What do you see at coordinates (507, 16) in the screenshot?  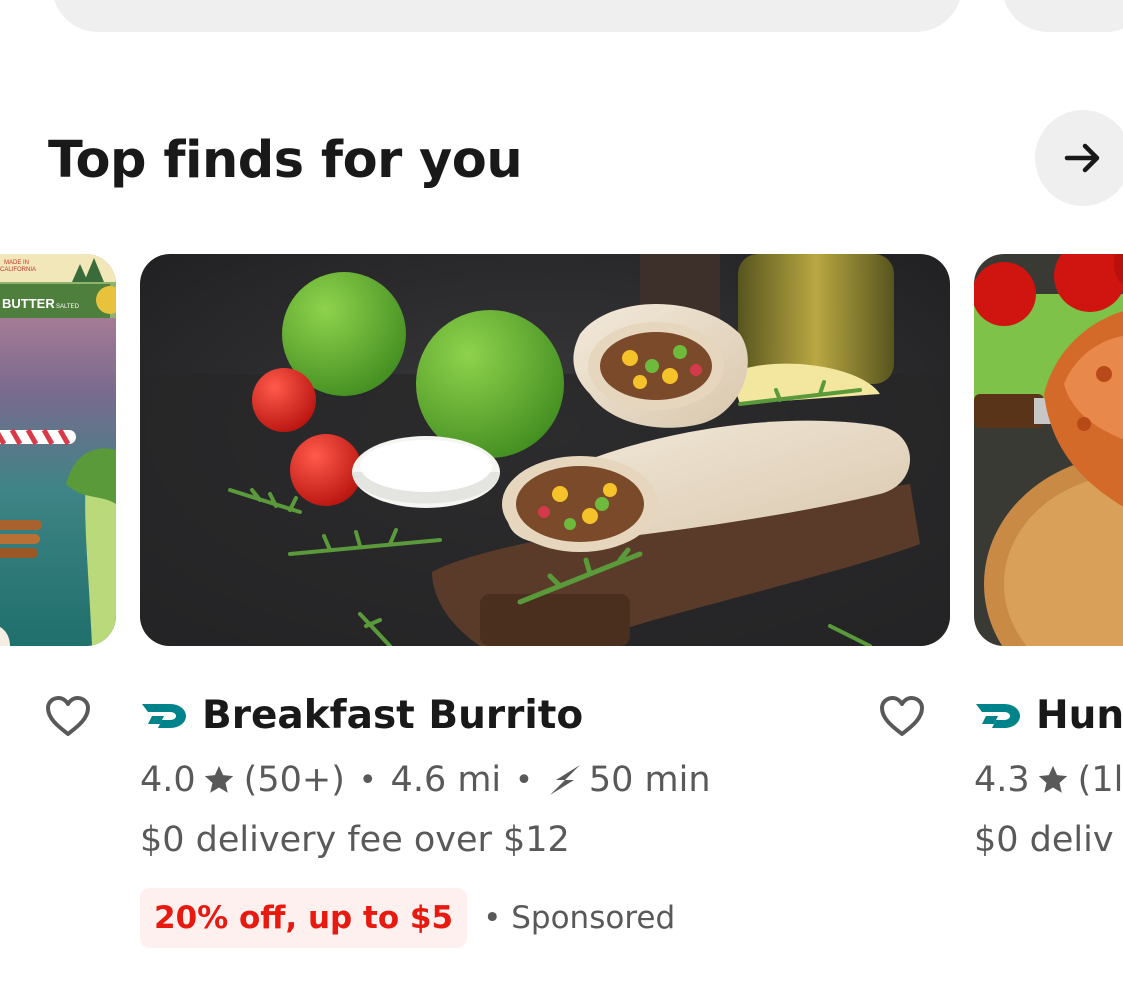 I see `search-bar` at bounding box center [507, 16].